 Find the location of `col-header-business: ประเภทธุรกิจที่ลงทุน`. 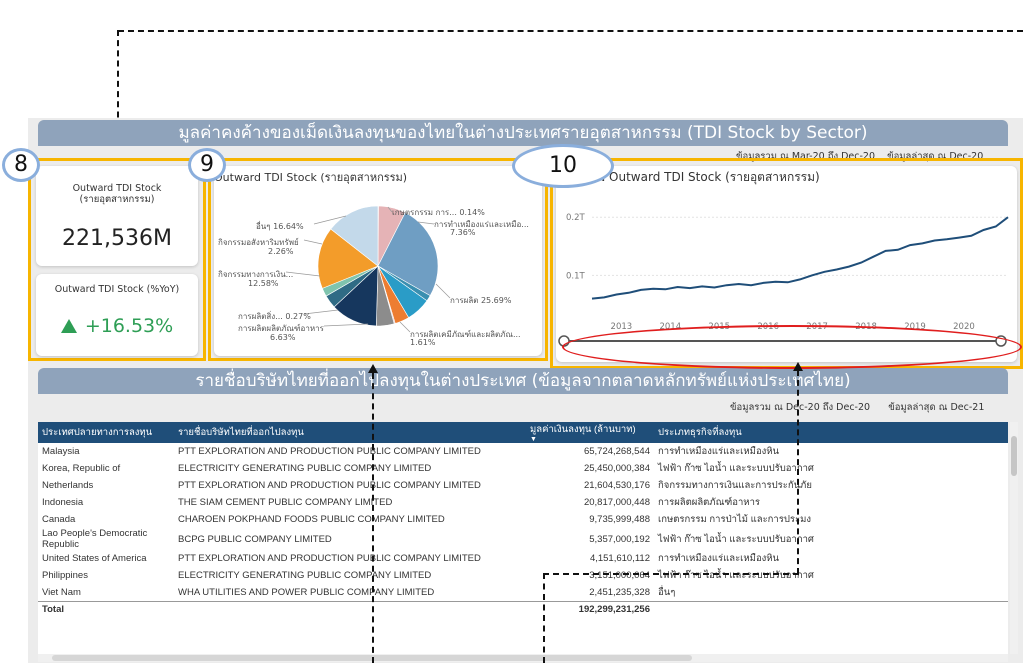

col-header-business: ประเภทธุรกิจที่ลงทุน is located at coordinates (831, 432).